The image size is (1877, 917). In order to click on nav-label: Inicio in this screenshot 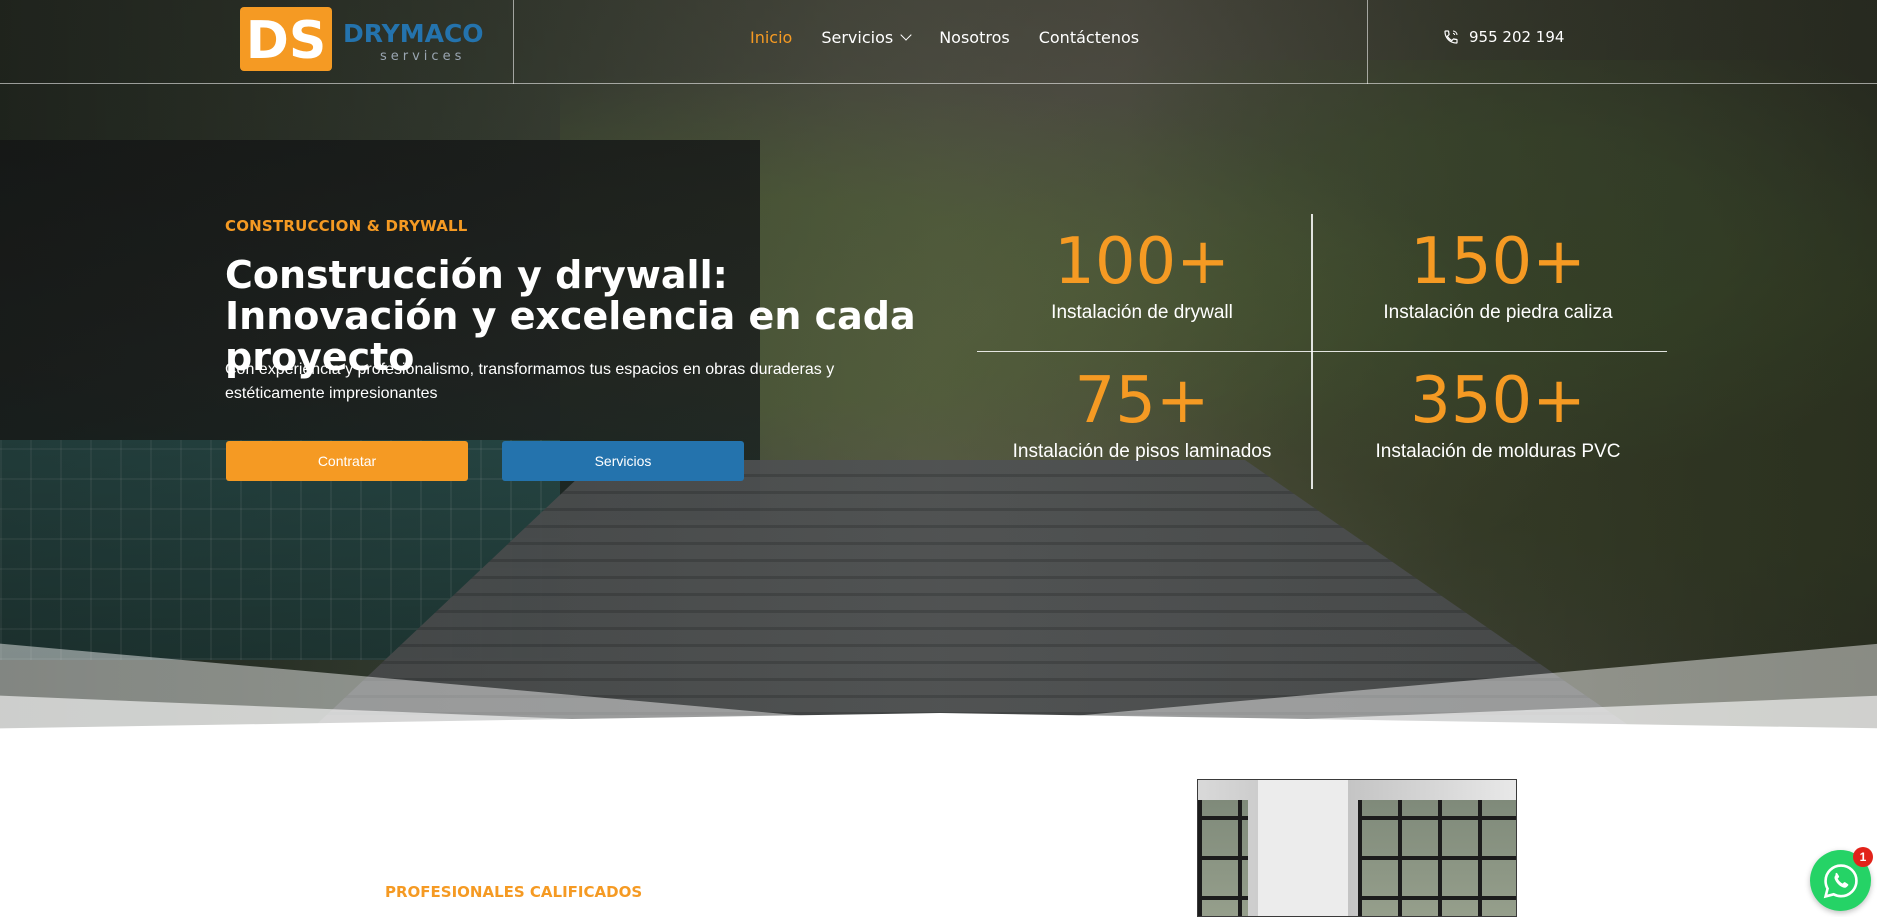, I will do `click(771, 37)`.